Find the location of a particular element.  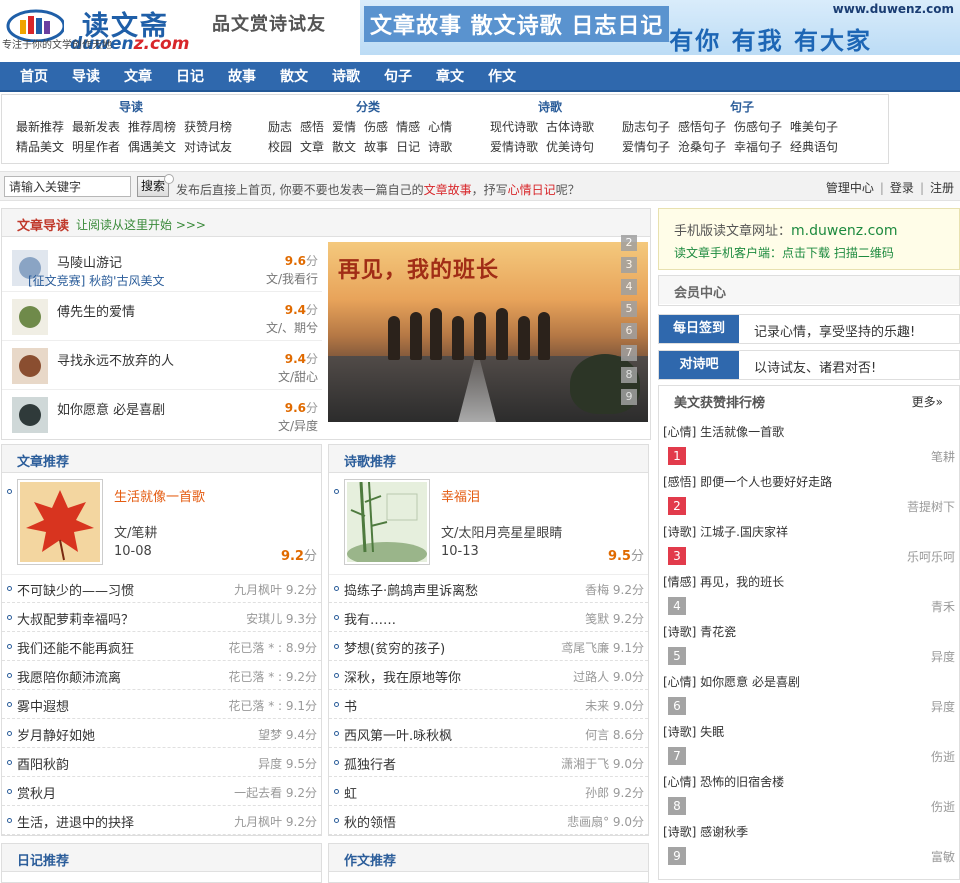

list-item-title: 梦想(贫穷的孩子) is located at coordinates (394, 647).